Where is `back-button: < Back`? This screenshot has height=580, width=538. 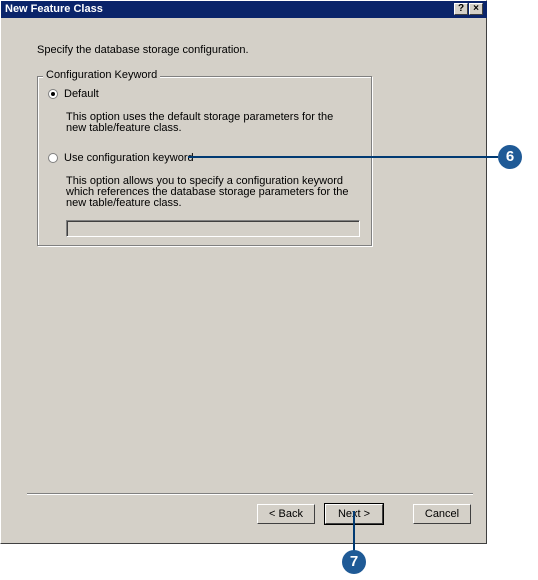 back-button: < Back is located at coordinates (286, 514).